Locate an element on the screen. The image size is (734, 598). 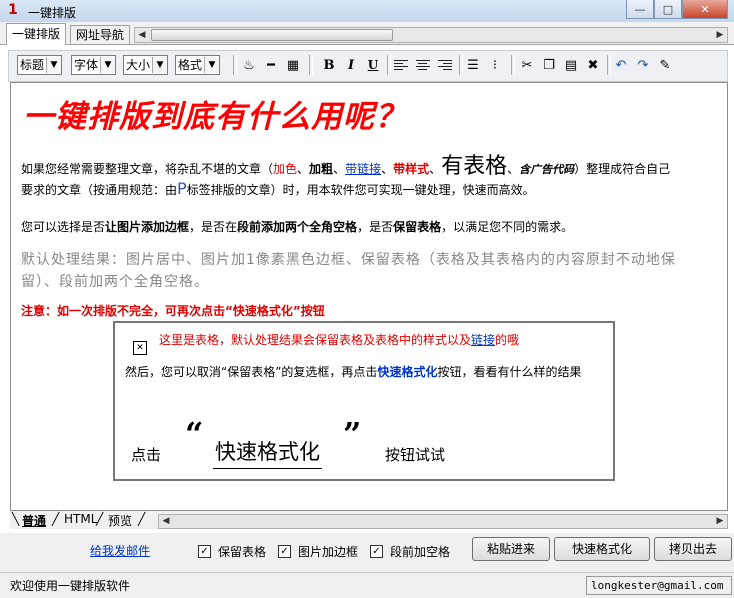
scroll-right-icon: ▶ is located at coordinates (720, 35).